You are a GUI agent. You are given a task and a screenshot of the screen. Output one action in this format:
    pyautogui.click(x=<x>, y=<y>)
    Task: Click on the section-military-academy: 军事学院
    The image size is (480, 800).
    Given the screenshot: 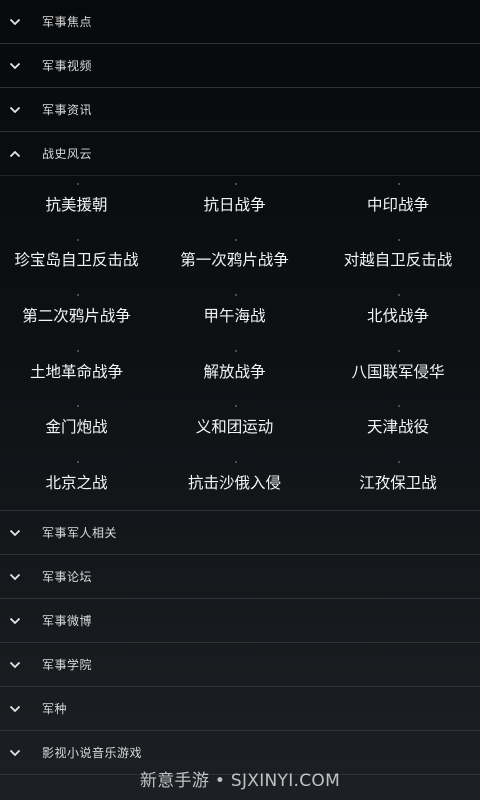 What is the action you would take?
    pyautogui.click(x=240, y=665)
    